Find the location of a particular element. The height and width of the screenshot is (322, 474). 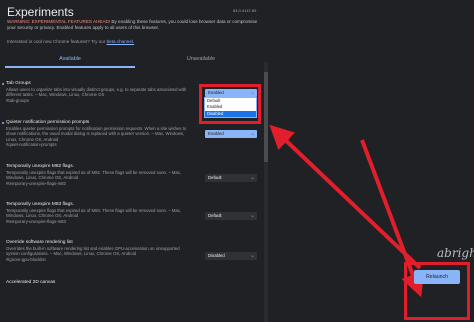

relaunch-button: Relaunch is located at coordinates (437, 277).